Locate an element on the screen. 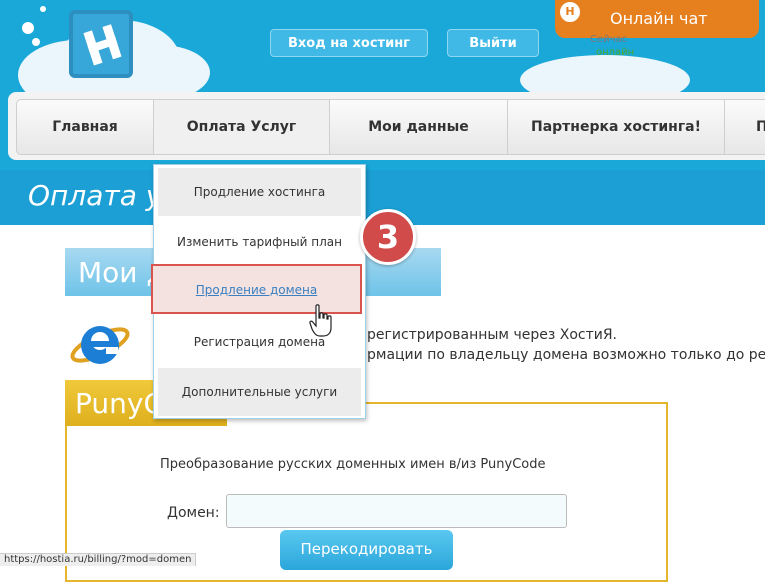 This screenshot has height=582, width=765. nav-item-home: Главная is located at coordinates (85, 127).